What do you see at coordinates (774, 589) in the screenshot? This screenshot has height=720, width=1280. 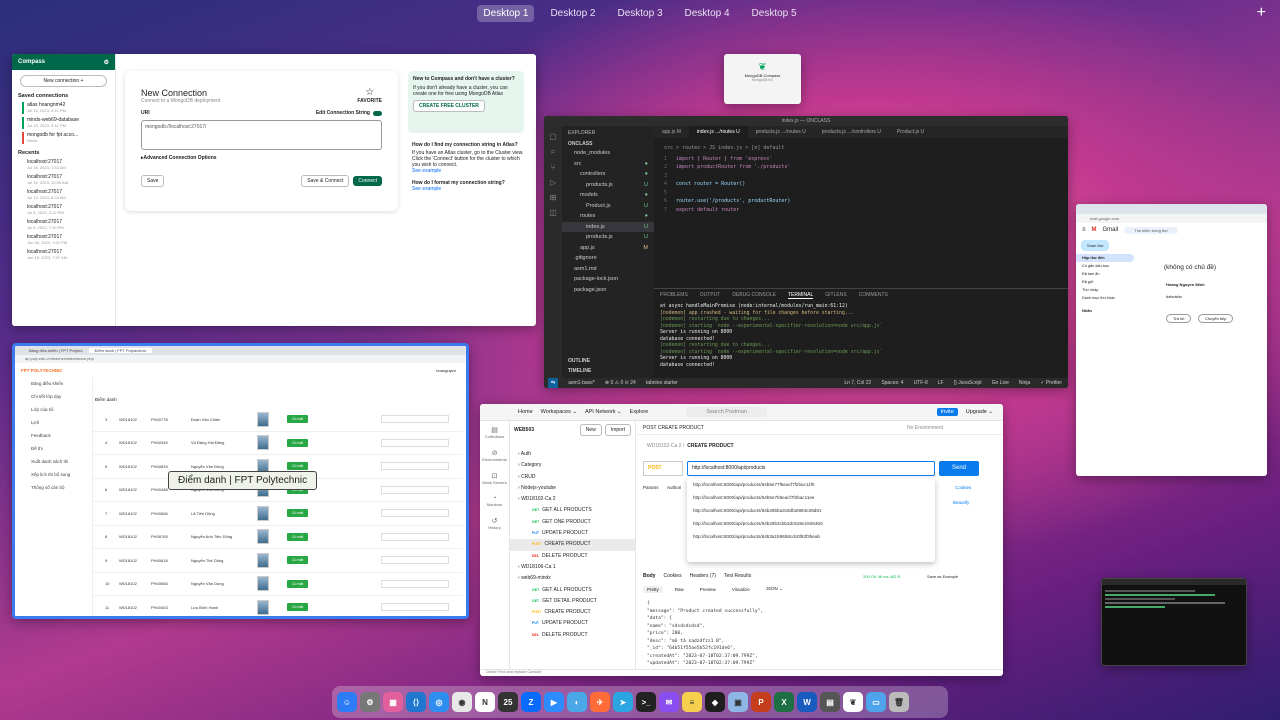 I see `response-view-json: JSON ⌄` at bounding box center [774, 589].